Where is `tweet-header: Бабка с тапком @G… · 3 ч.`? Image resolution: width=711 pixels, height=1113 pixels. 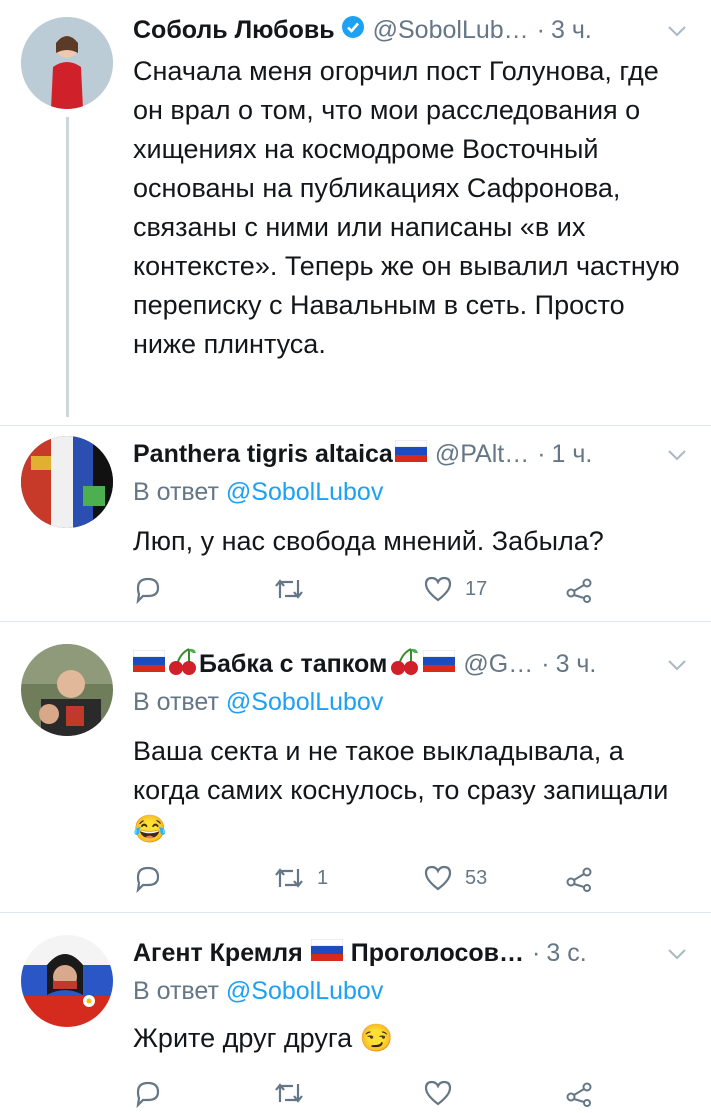
tweet-header: Бабка с тапком @G… · 3 ч. is located at coordinates (411, 664).